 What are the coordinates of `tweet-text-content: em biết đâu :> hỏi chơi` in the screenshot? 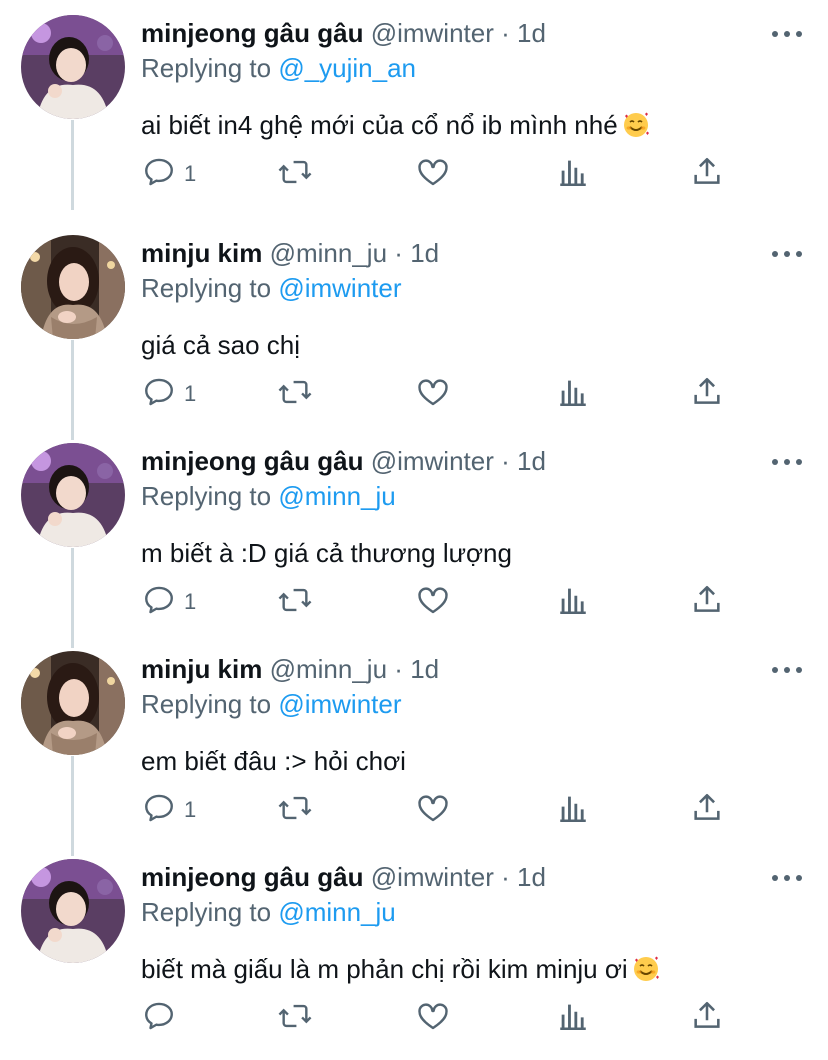 It's located at (273, 761).